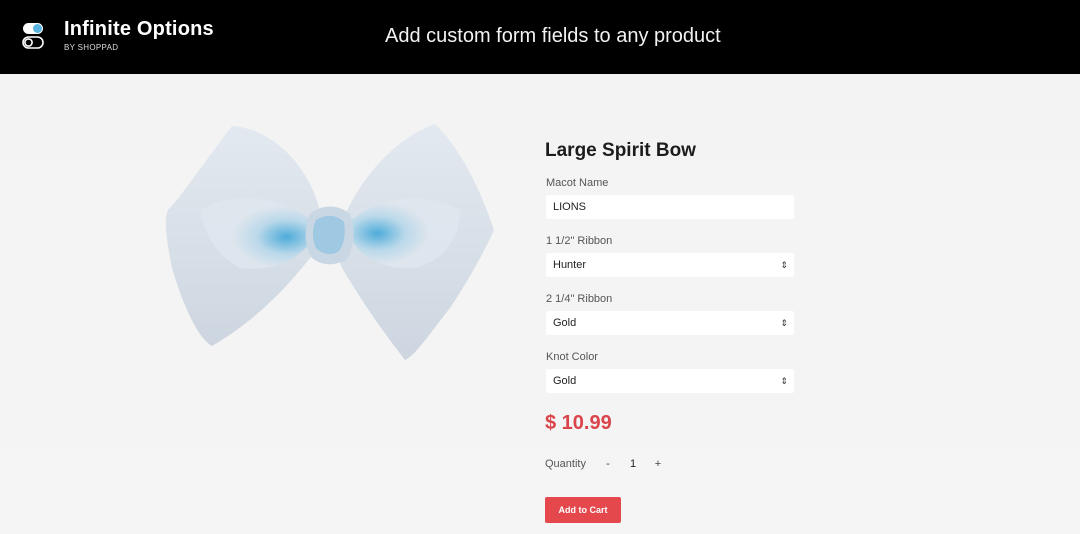 Image resolution: width=1080 pixels, height=534 pixels. Describe the element at coordinates (579, 299) in the screenshot. I see `ribbon-2-label: 2 1/4" Ribbon` at that location.